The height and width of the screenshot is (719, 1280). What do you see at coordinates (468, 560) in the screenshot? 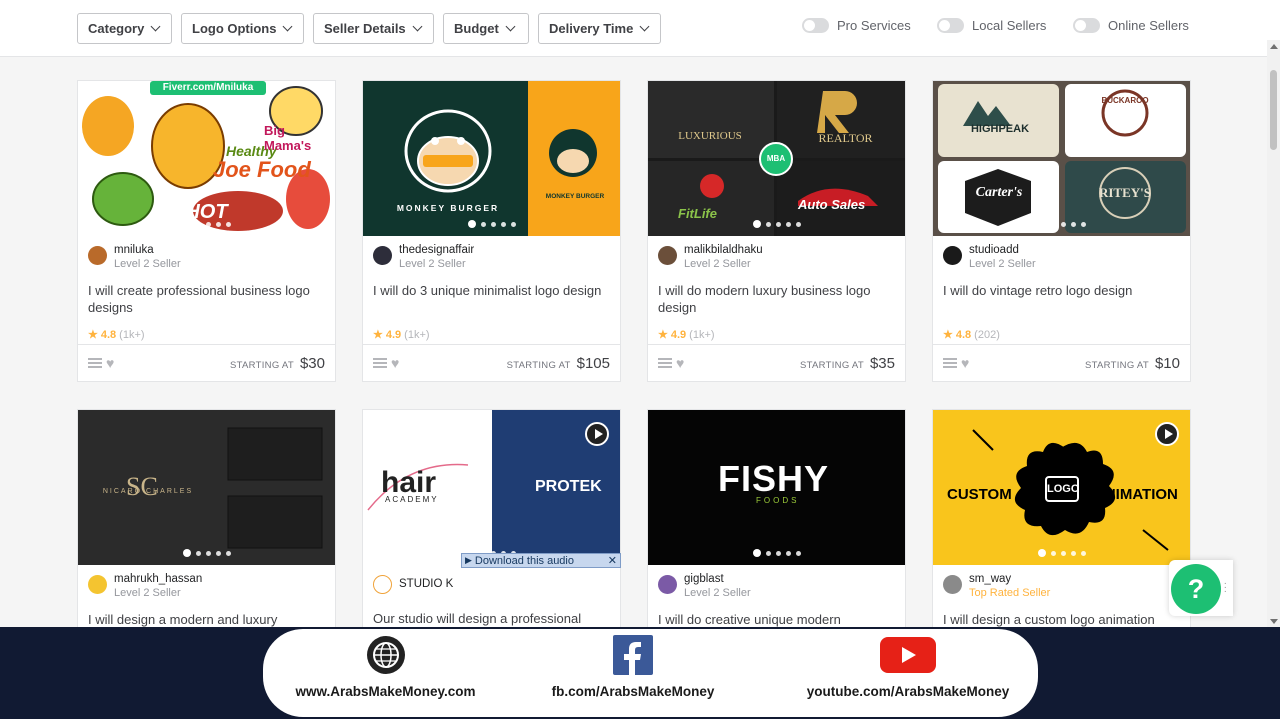
I see `play-icon: ▶` at bounding box center [468, 560].